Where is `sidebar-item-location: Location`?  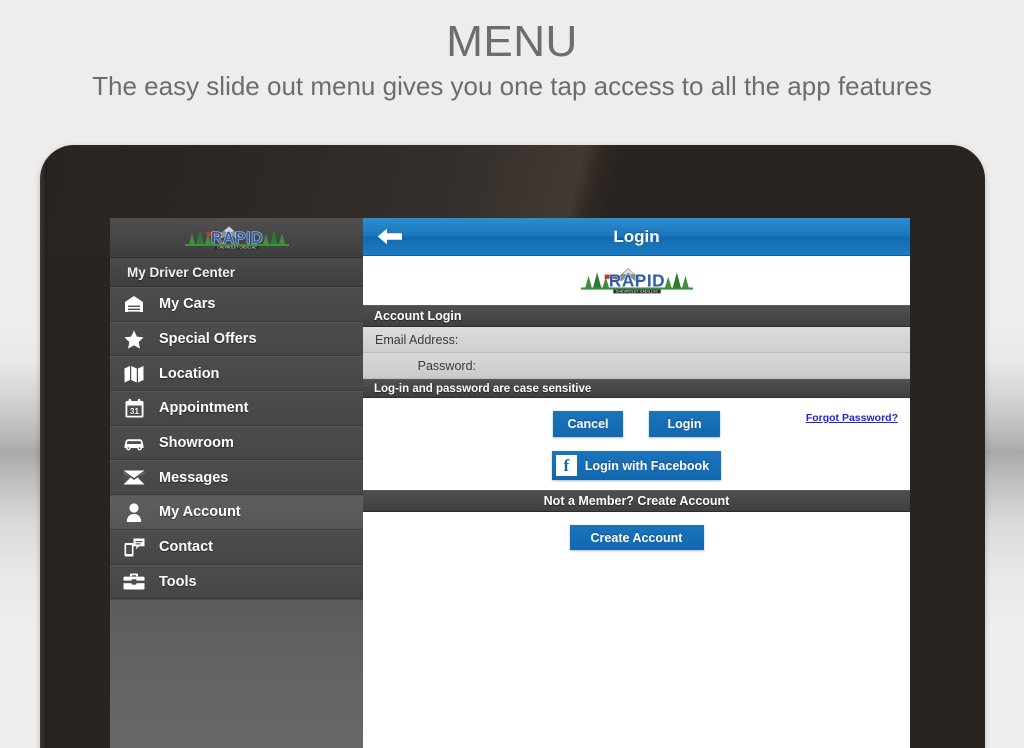
sidebar-item-location: Location is located at coordinates (236, 374).